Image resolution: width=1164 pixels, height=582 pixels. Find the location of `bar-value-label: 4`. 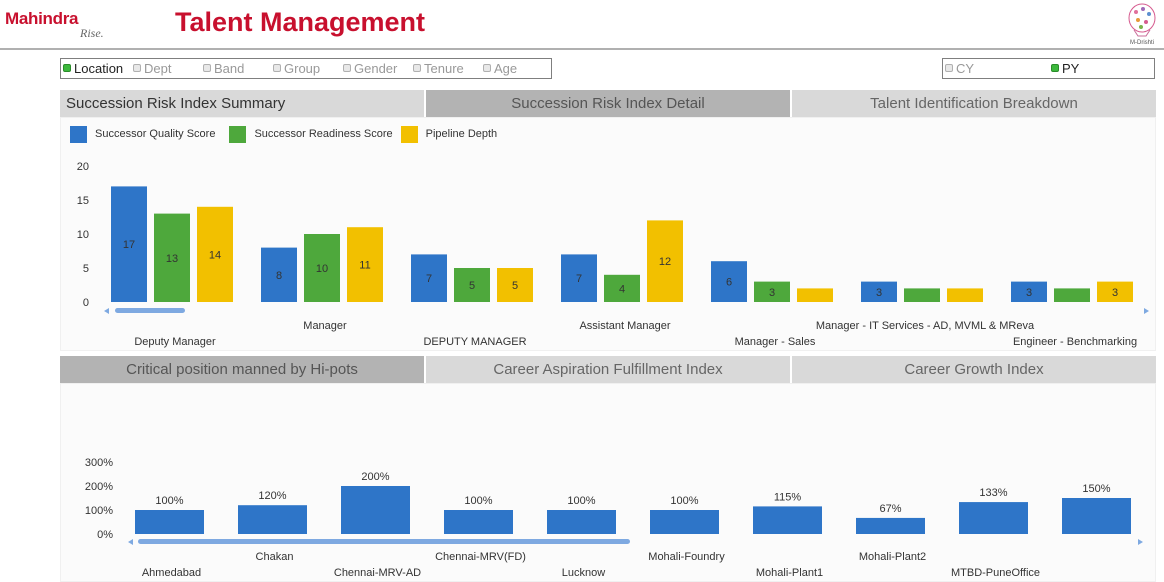

bar-value-label: 4 is located at coordinates (622, 289).